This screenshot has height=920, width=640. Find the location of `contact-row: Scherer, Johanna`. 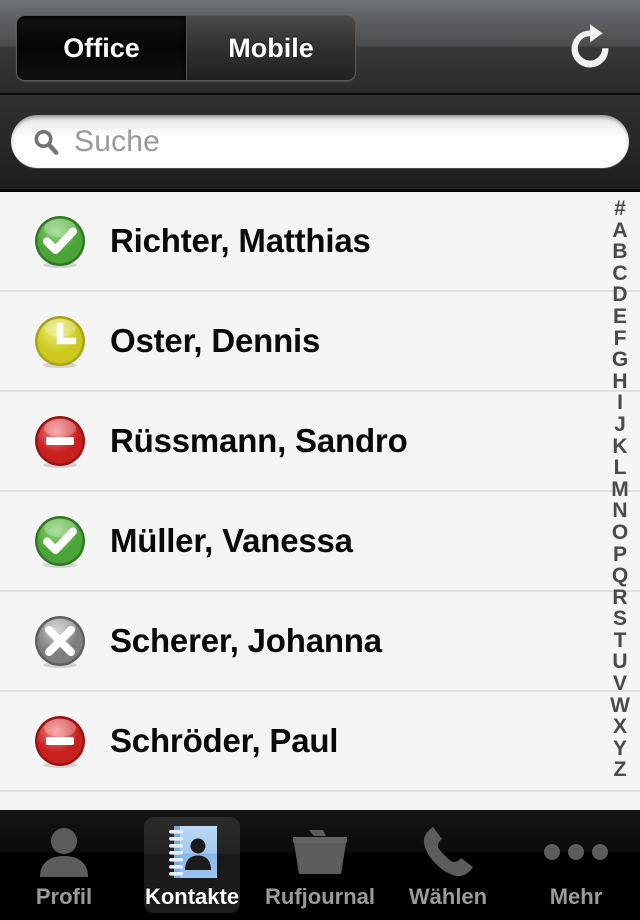

contact-row: Scherer, Johanna is located at coordinates (320, 642).